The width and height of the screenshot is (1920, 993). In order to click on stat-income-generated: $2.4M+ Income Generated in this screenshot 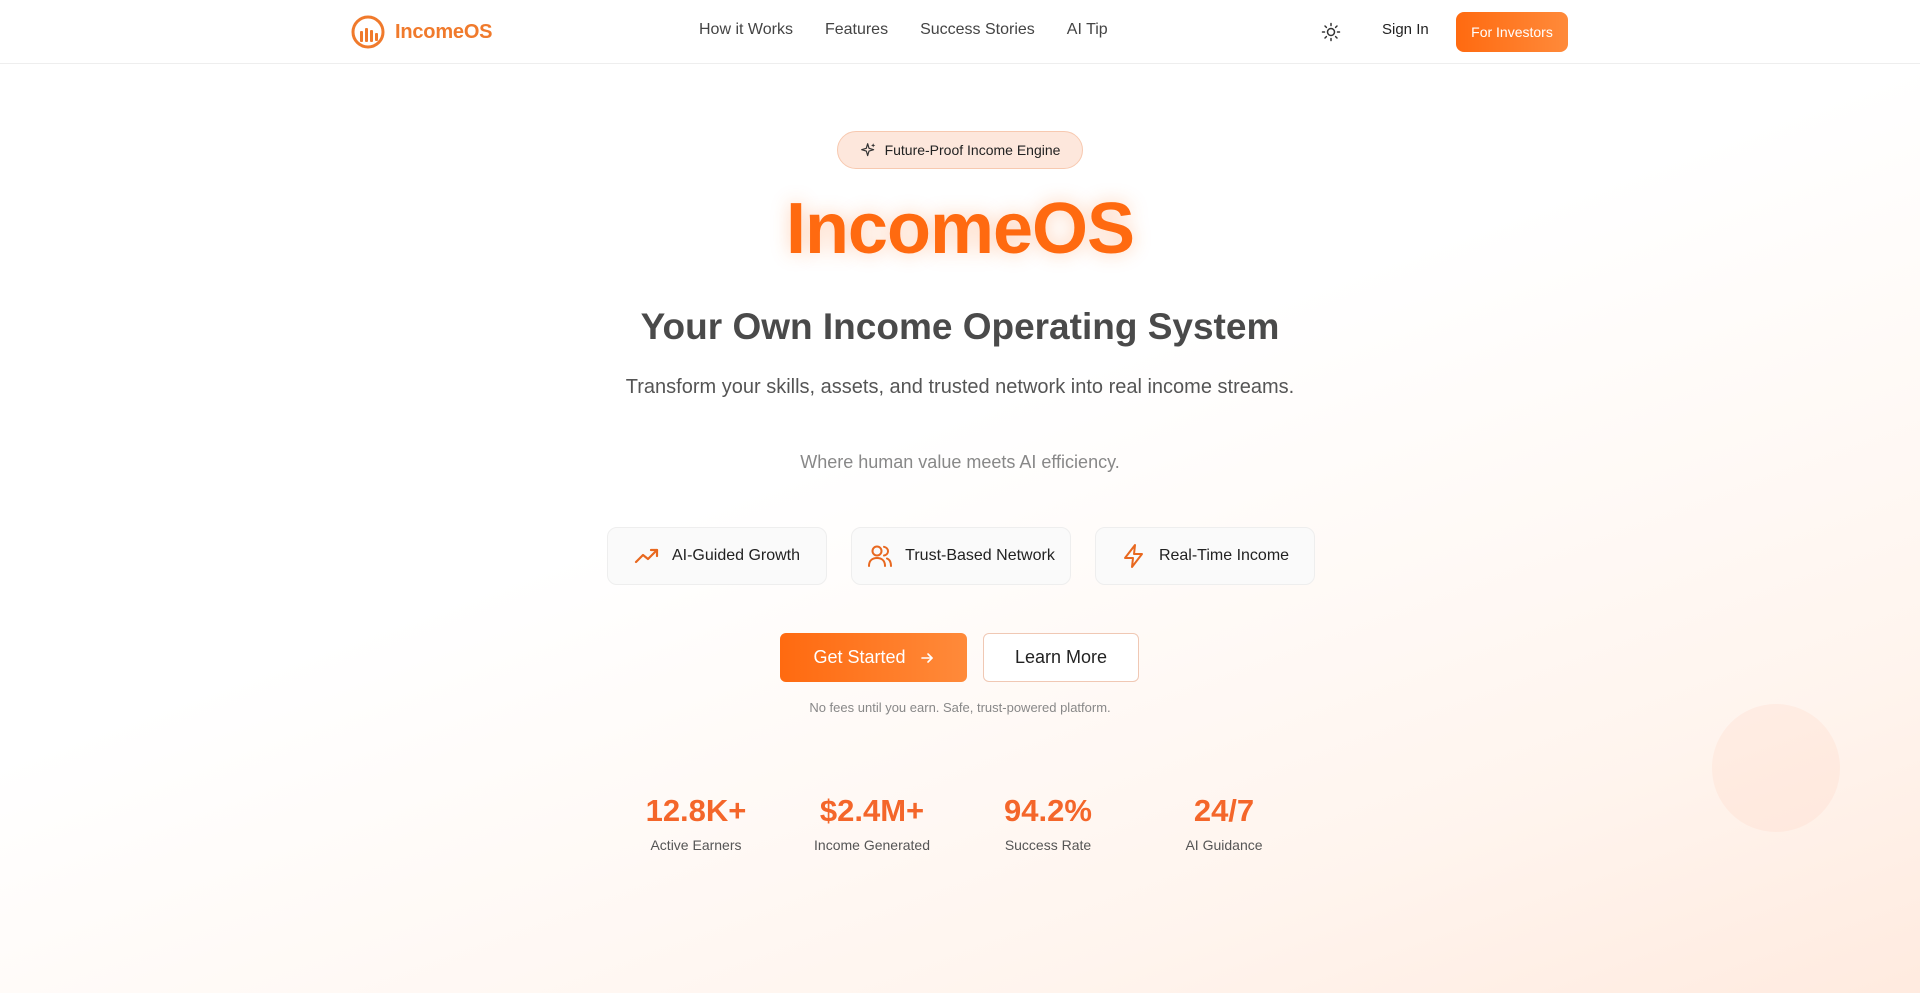, I will do `click(872, 823)`.